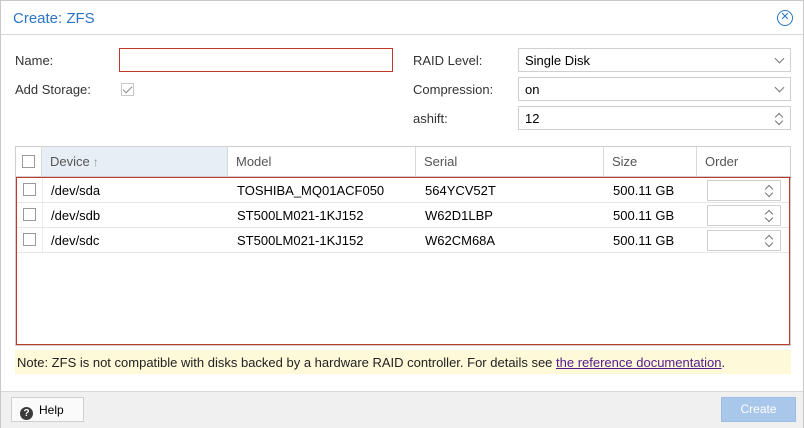 Image resolution: width=804 pixels, height=428 pixels. I want to click on select-all-checkbox, so click(28, 161).